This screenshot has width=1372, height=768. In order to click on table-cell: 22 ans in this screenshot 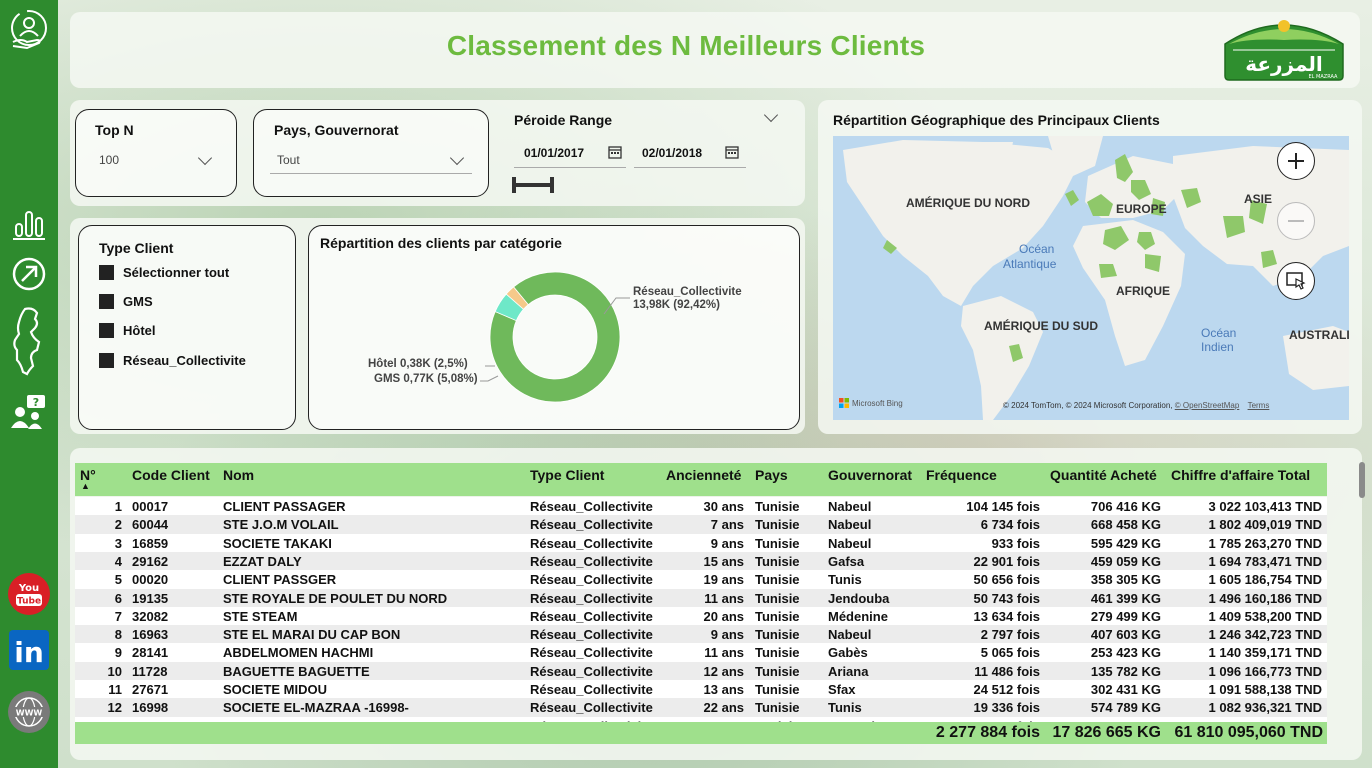, I will do `click(723, 708)`.